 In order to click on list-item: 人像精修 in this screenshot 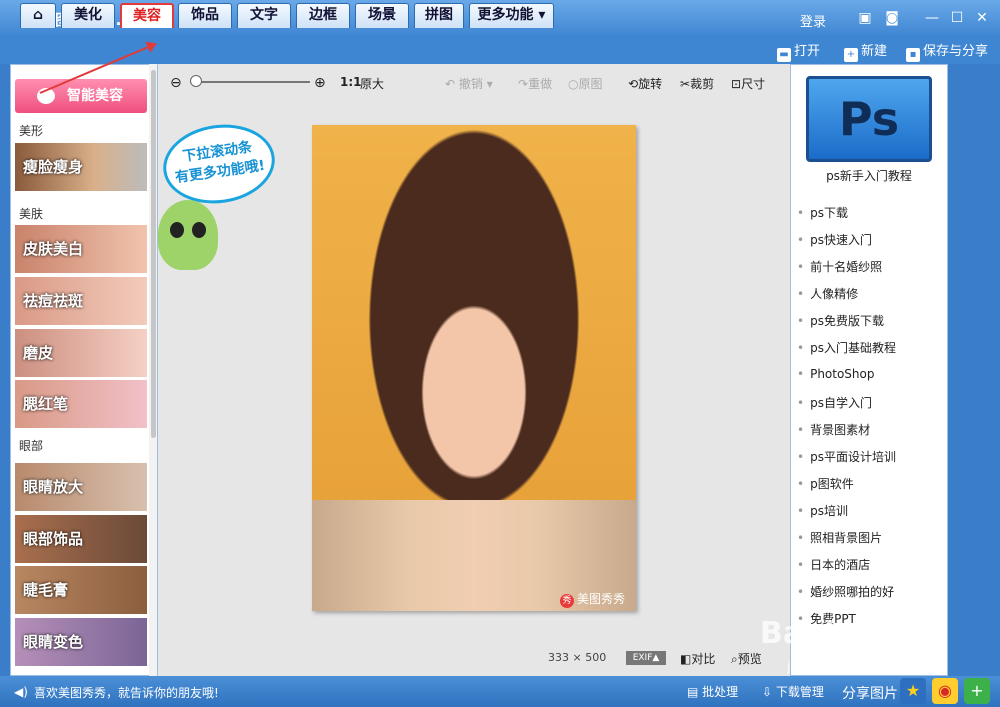, I will do `click(846, 298)`.